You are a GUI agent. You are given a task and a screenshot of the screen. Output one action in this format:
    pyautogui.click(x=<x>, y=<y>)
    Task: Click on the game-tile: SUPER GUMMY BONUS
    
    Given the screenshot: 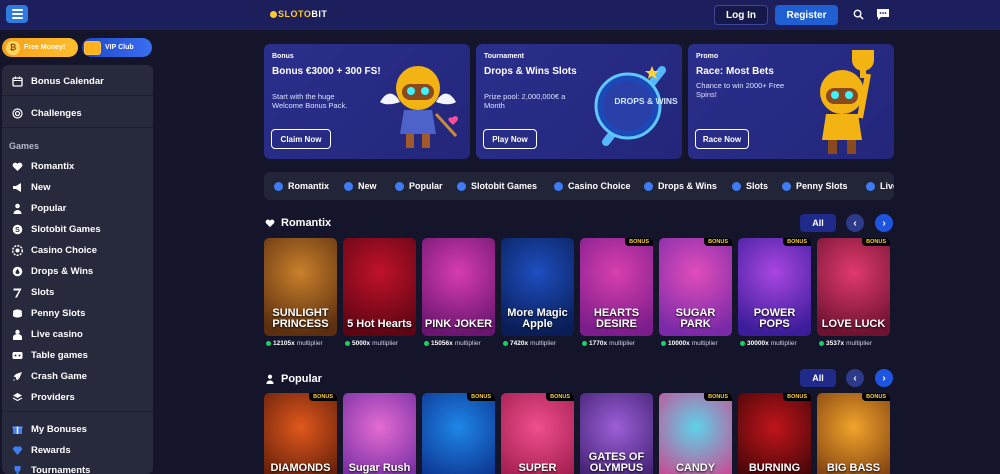 What is the action you would take?
    pyautogui.click(x=537, y=433)
    